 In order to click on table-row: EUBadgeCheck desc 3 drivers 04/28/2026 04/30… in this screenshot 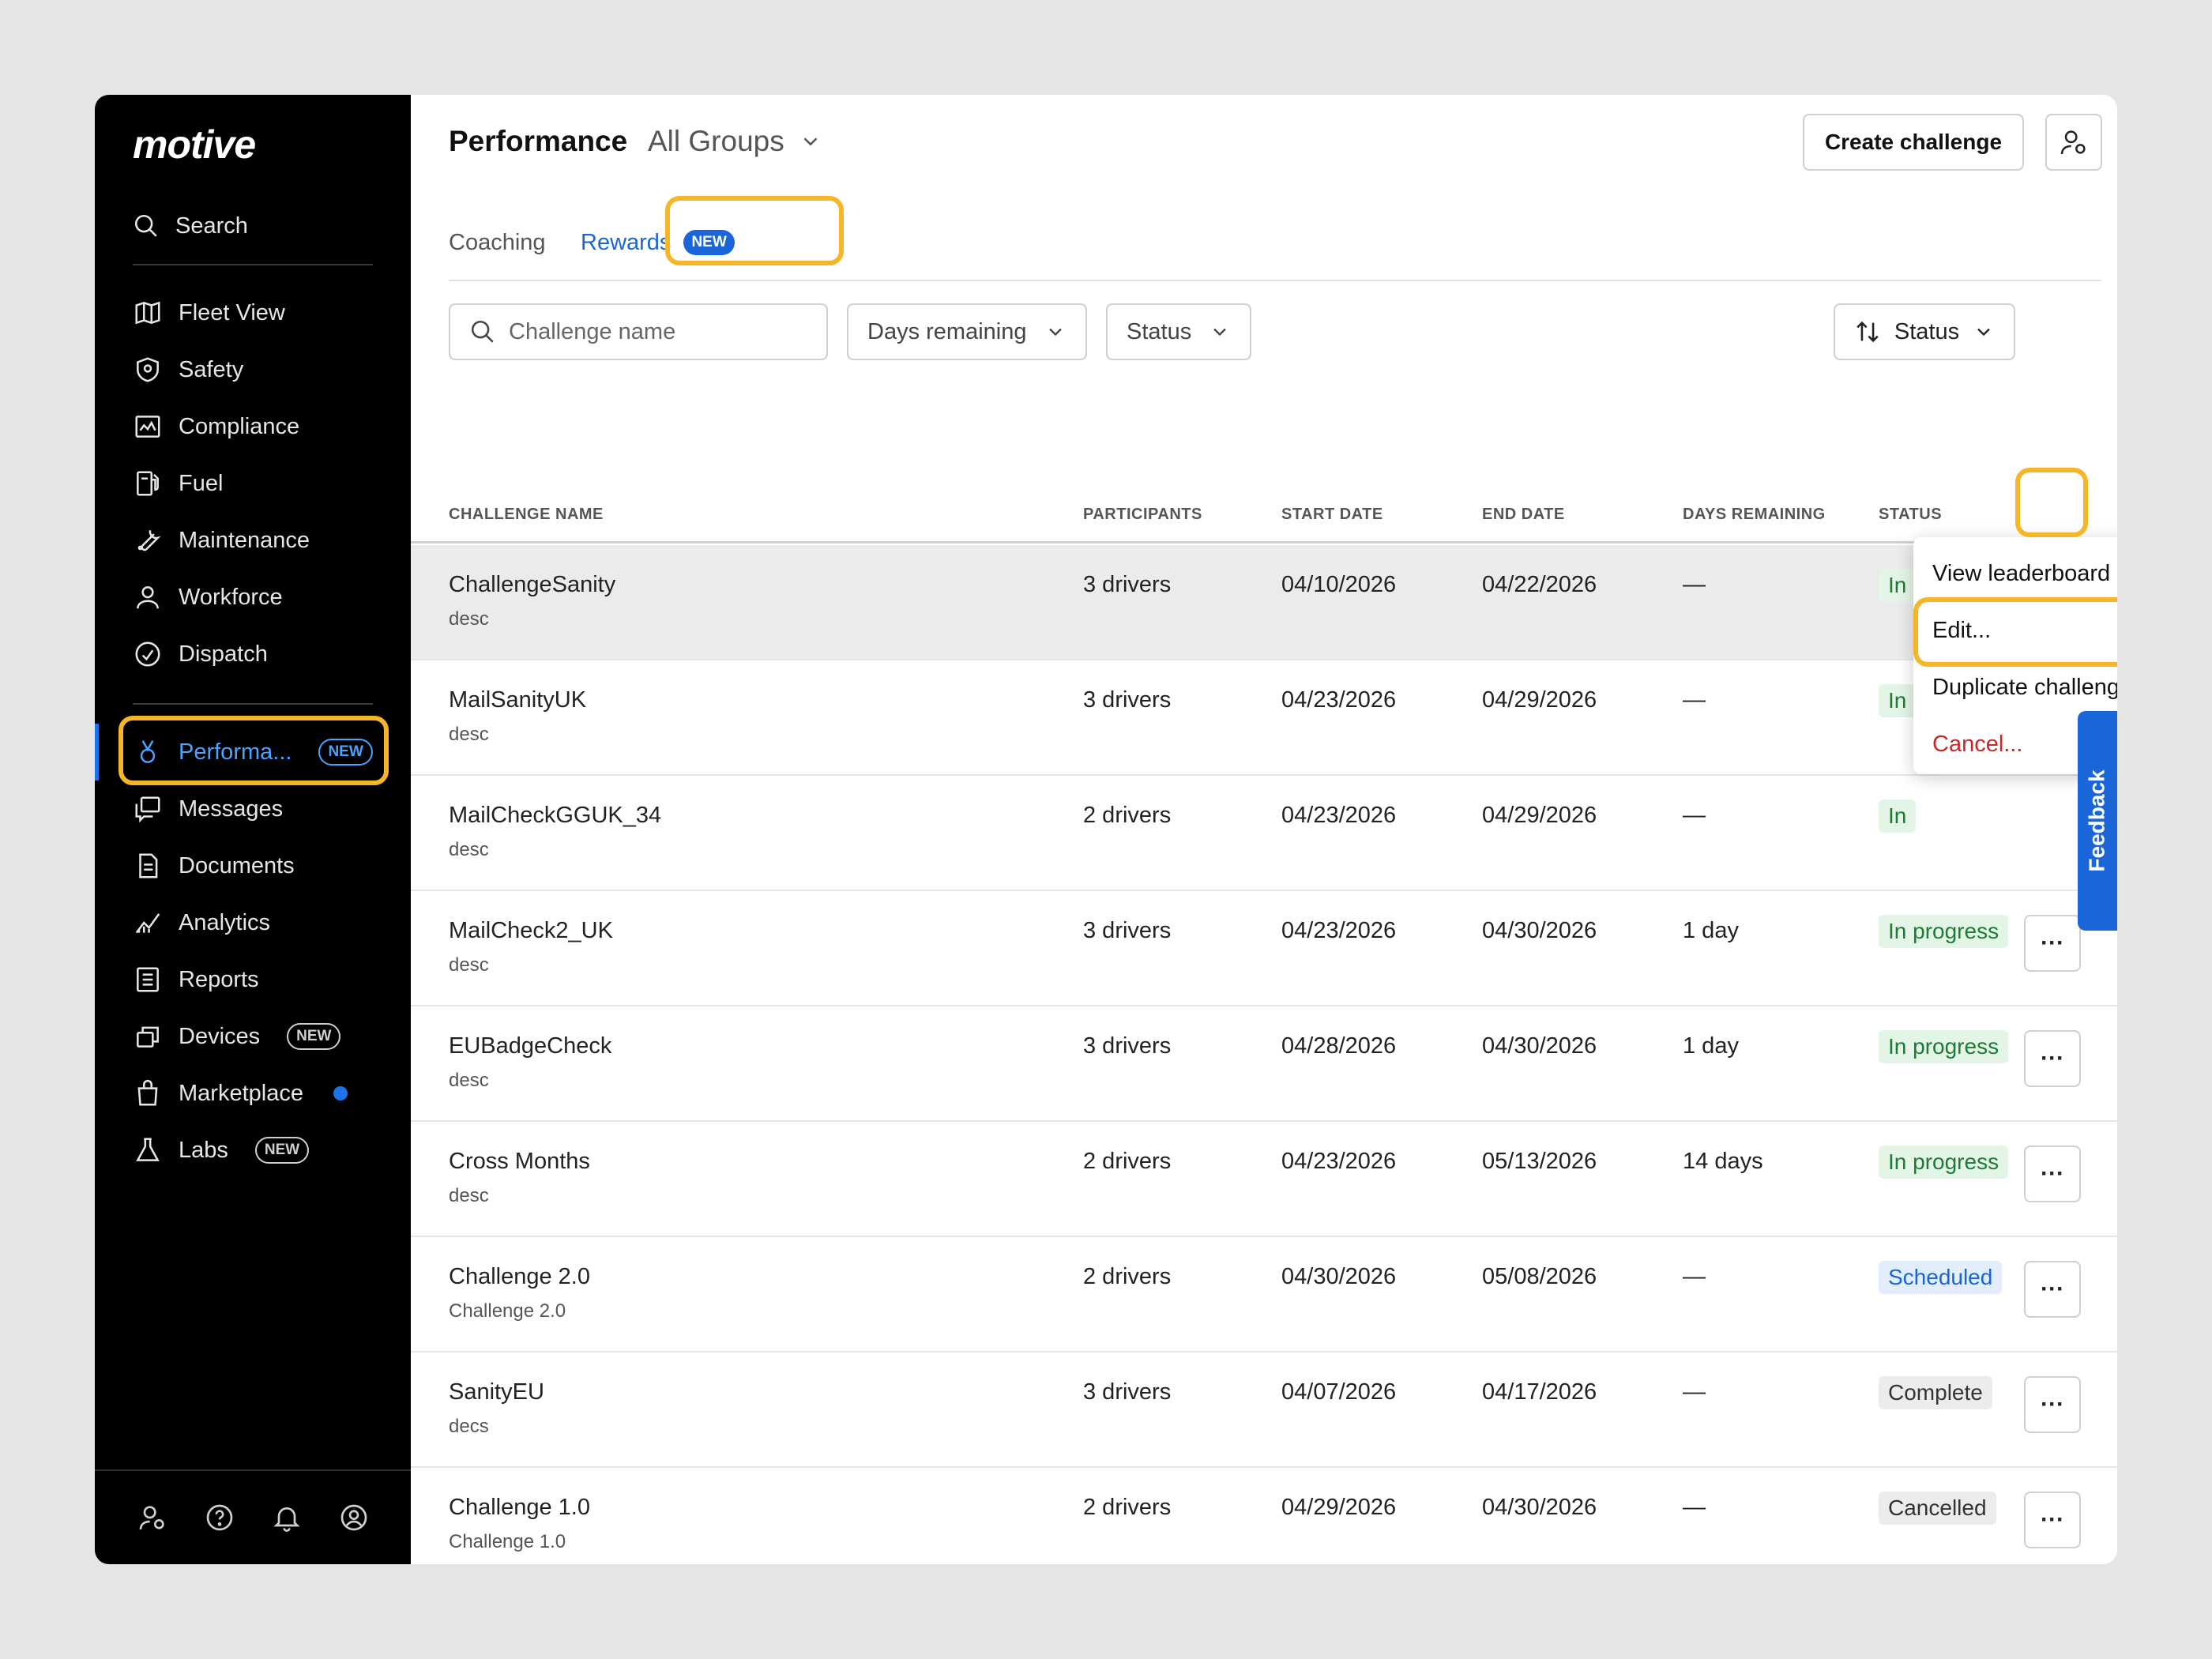, I will do `click(1264, 1064)`.